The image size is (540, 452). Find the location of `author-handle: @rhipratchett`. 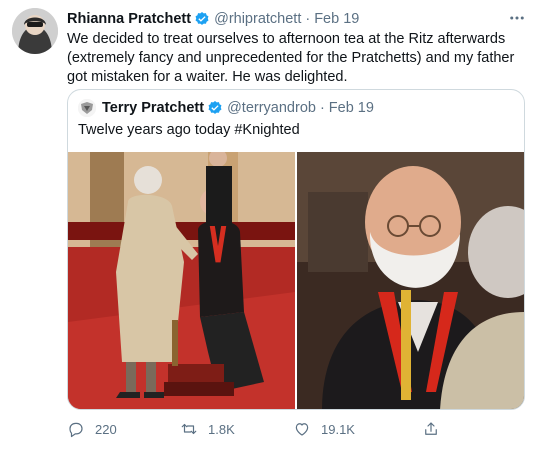

author-handle: @rhipratchett is located at coordinates (257, 19).